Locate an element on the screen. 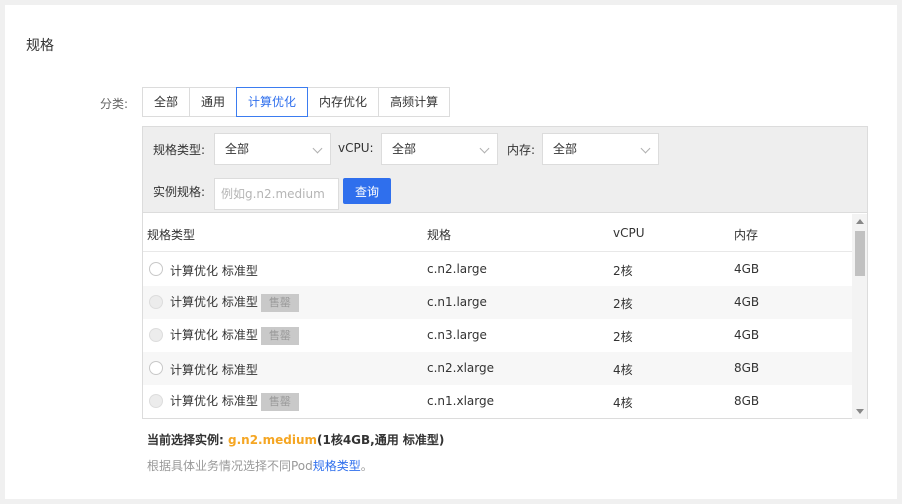 This screenshot has width=902, height=504. spec-type-link: 规格类型 is located at coordinates (337, 466).